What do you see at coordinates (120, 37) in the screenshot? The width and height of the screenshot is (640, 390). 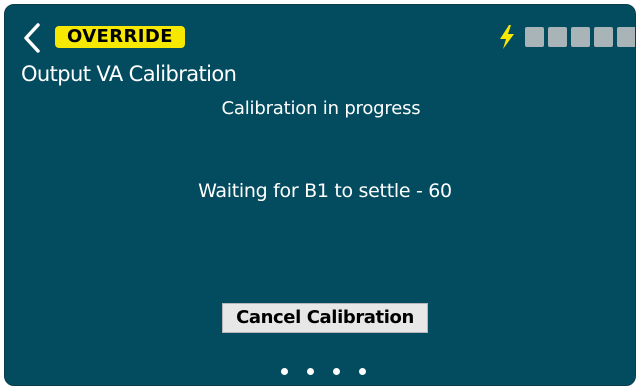 I see `override-badge: OVERRIDE` at bounding box center [120, 37].